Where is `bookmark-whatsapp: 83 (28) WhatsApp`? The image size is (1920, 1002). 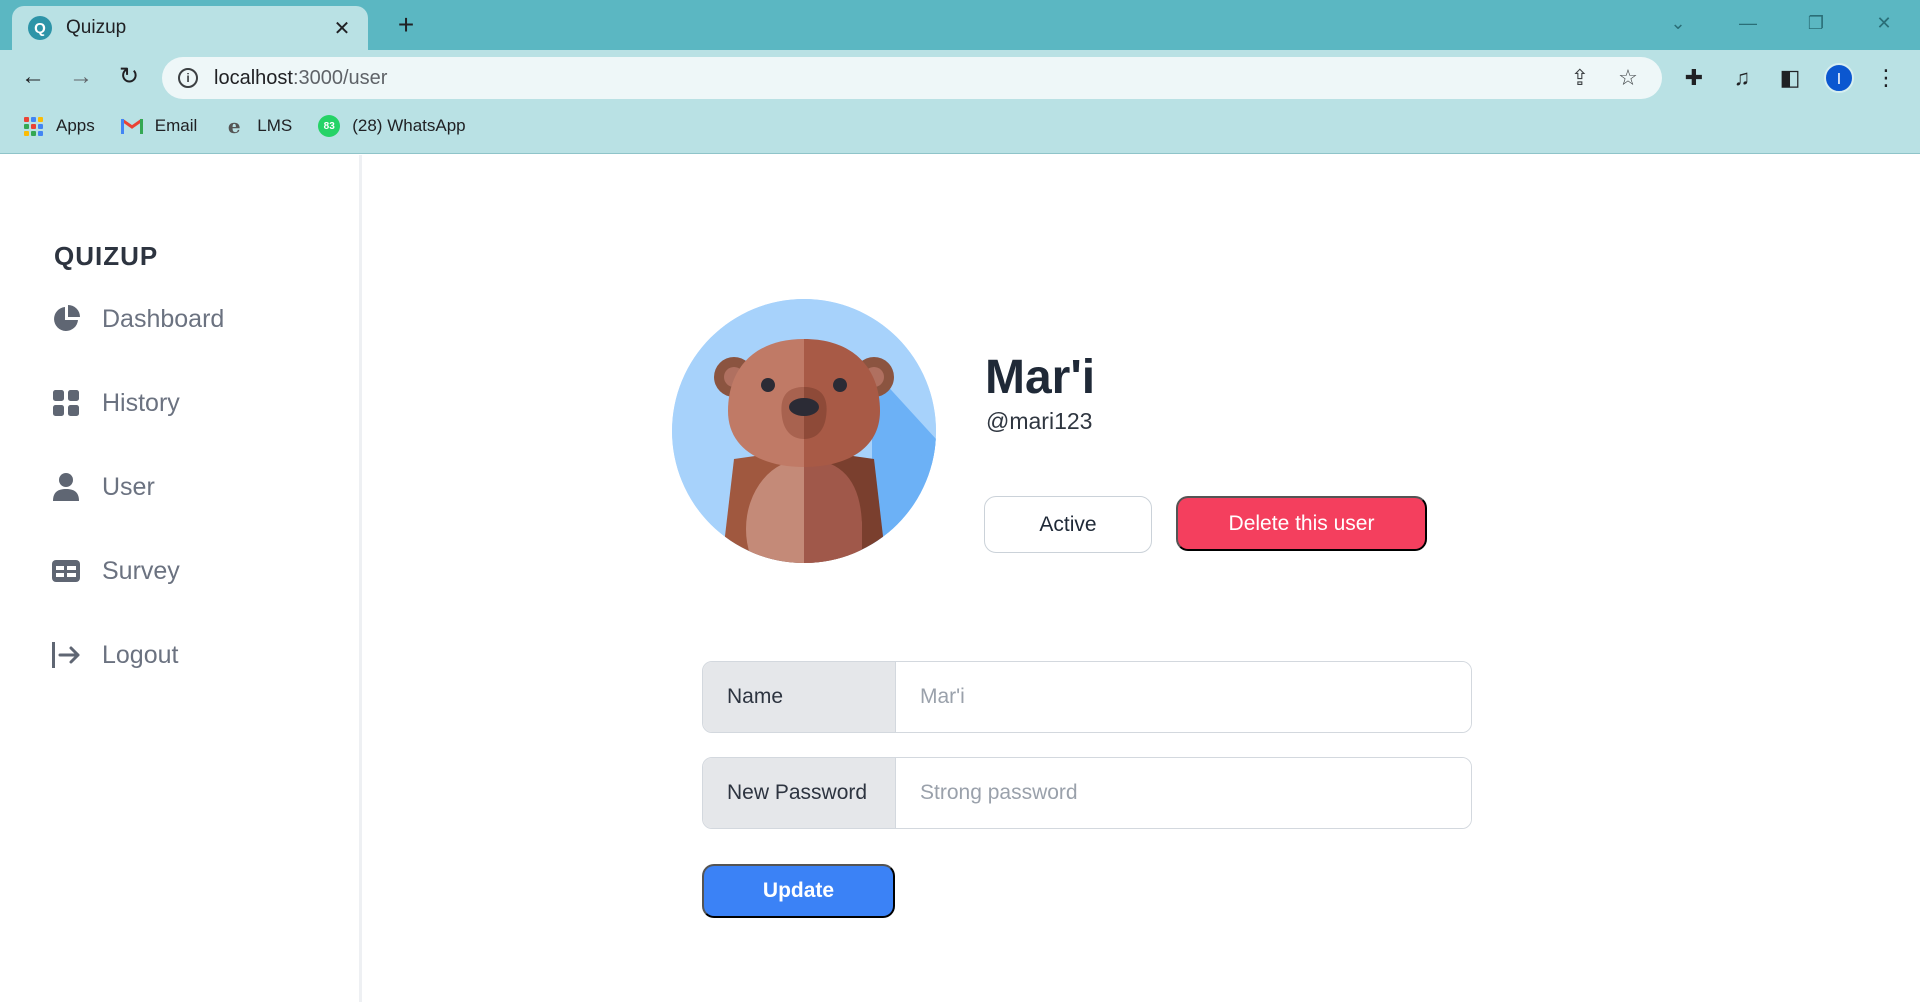
bookmark-whatsapp: 83 (28) WhatsApp is located at coordinates (392, 126).